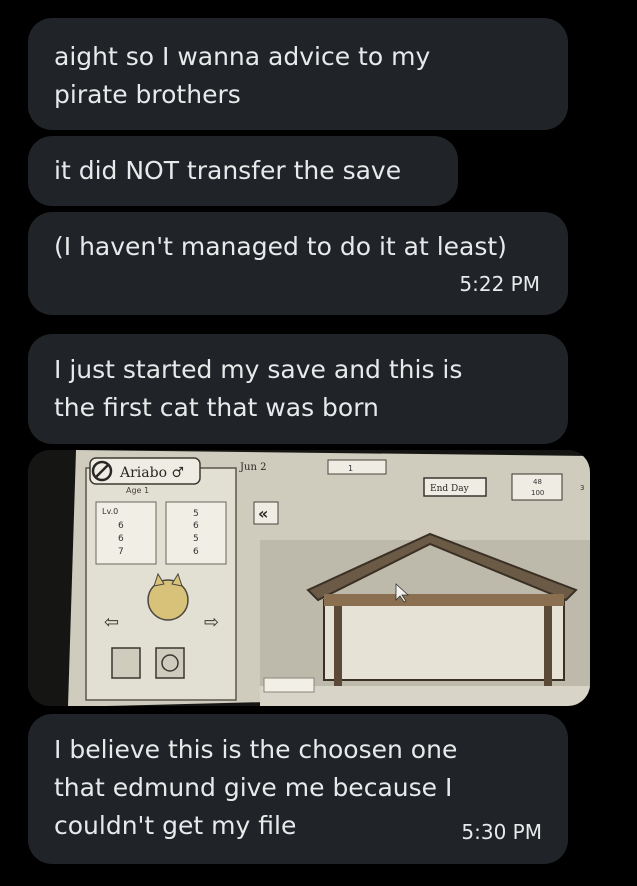  What do you see at coordinates (111, 622) in the screenshot?
I see `left-arrow-icon: ⇦` at bounding box center [111, 622].